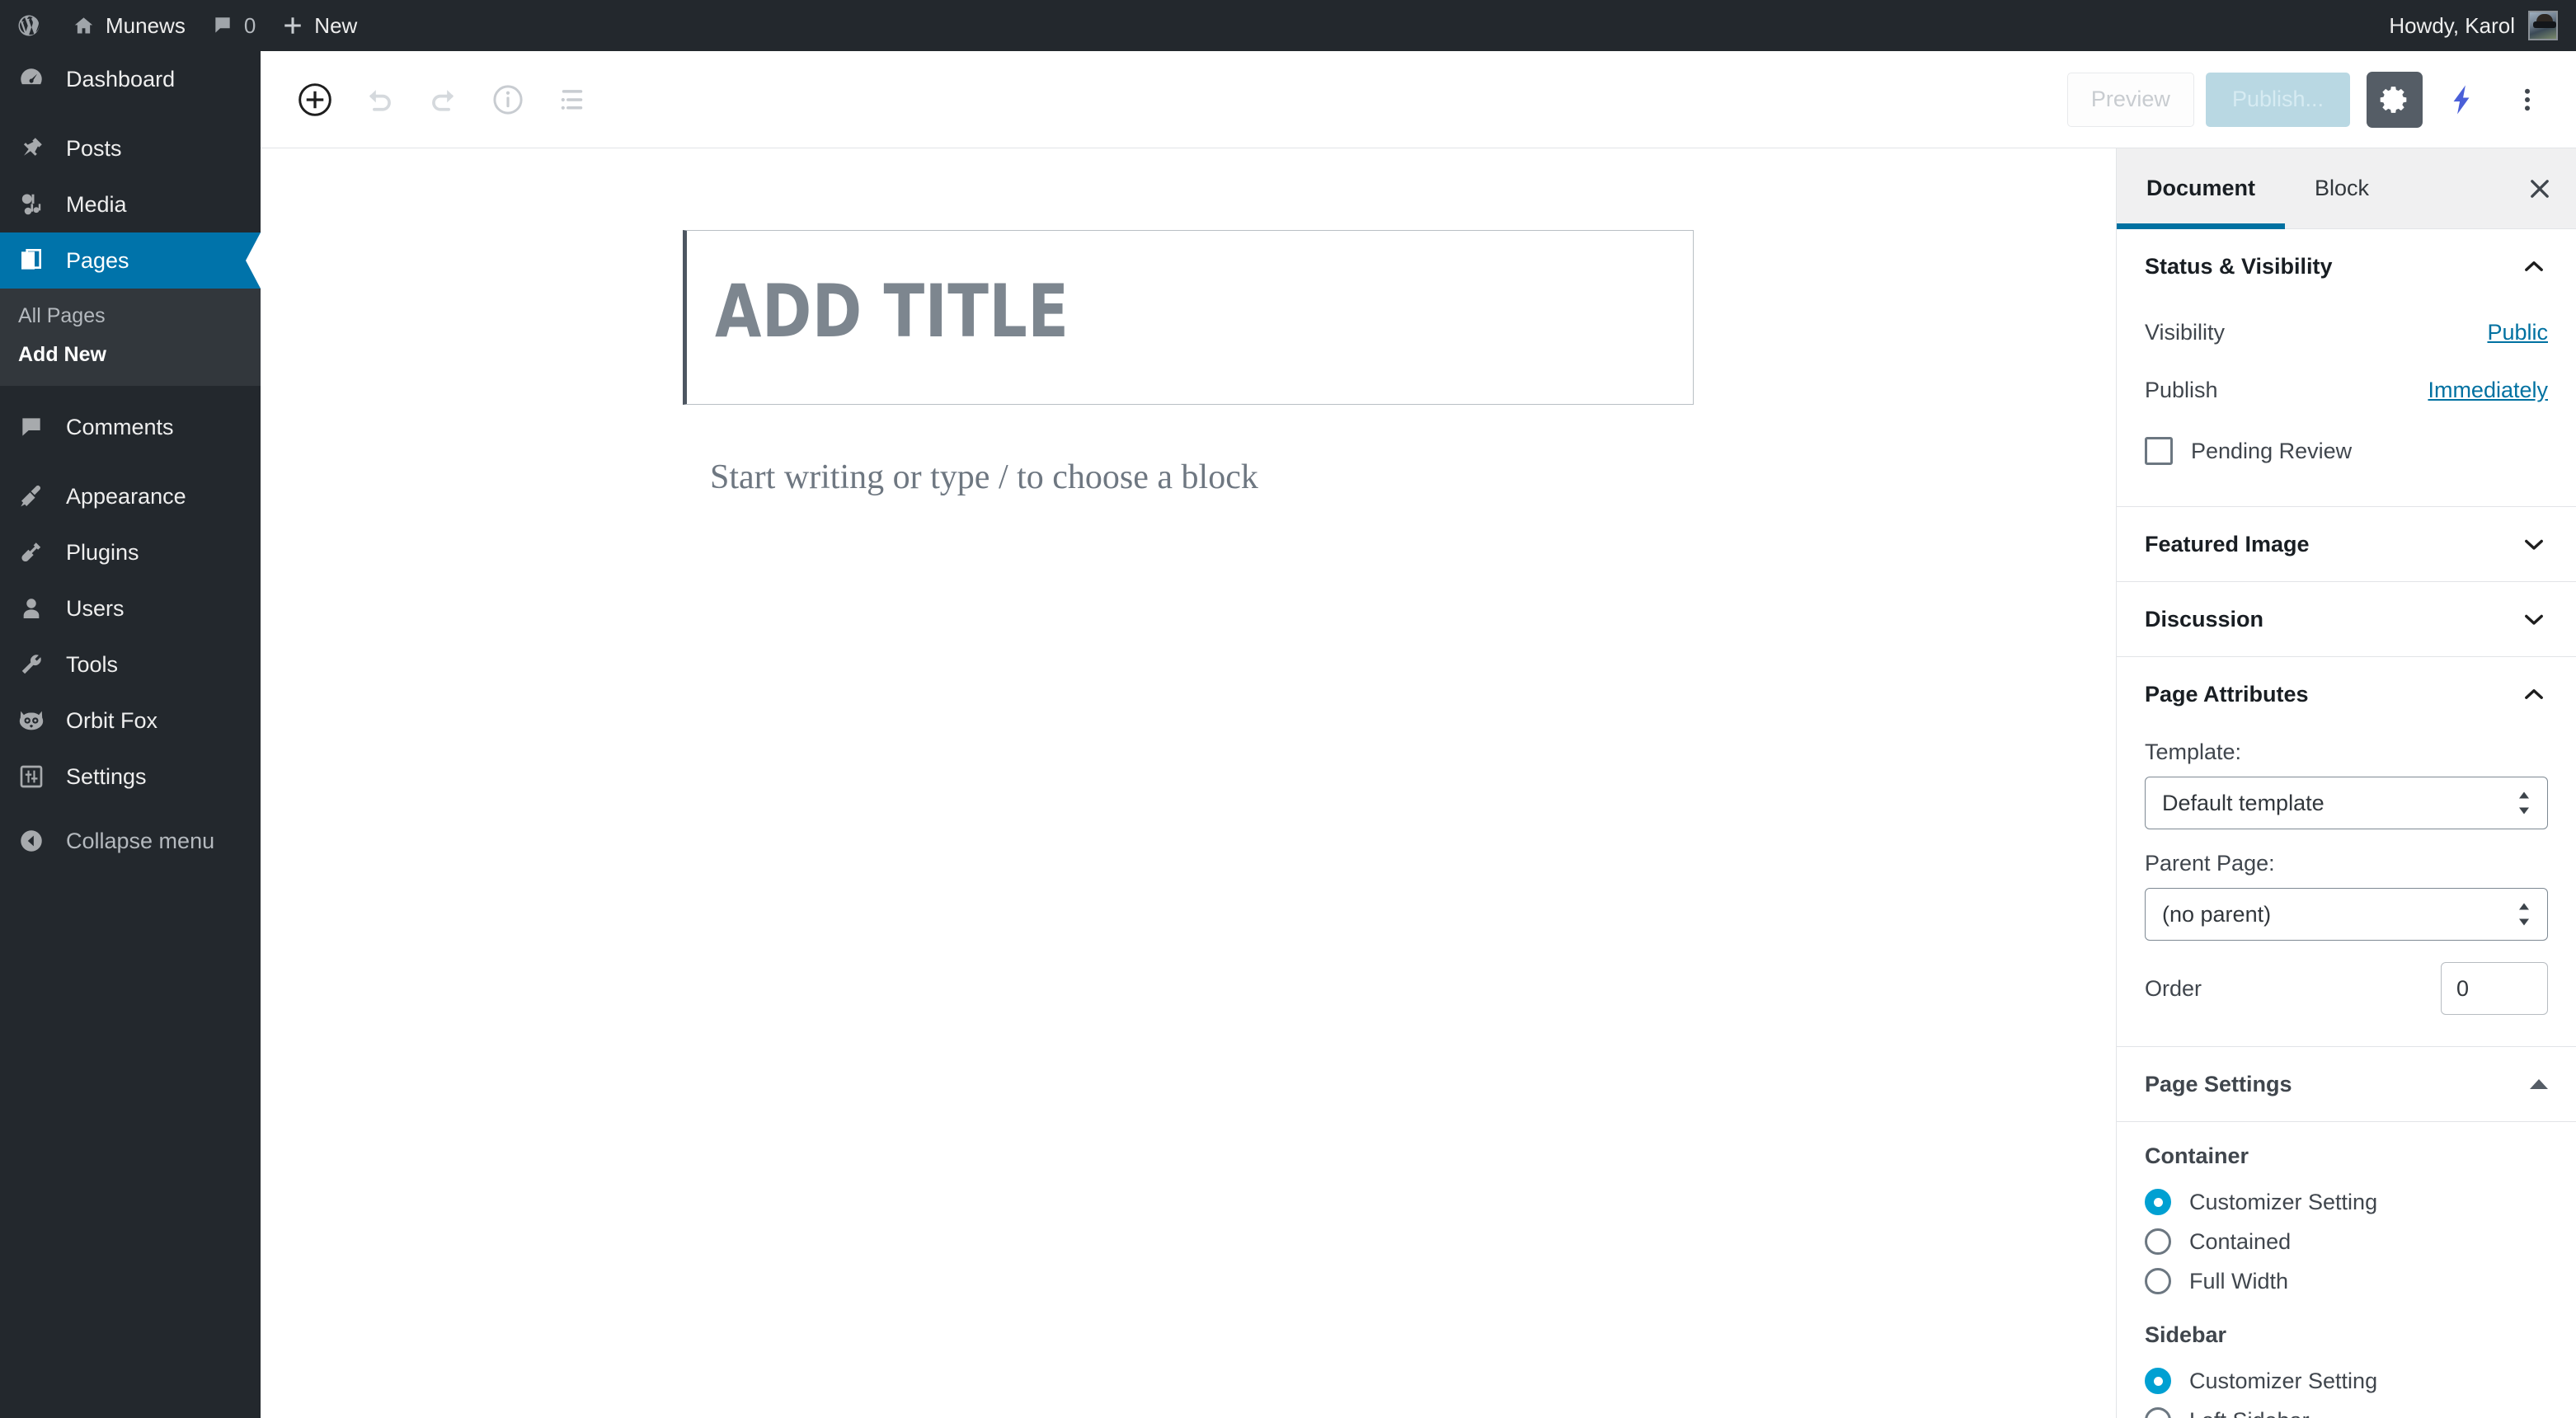  What do you see at coordinates (2217, 914) in the screenshot?
I see `parent-page-selected-value: (no parent)` at bounding box center [2217, 914].